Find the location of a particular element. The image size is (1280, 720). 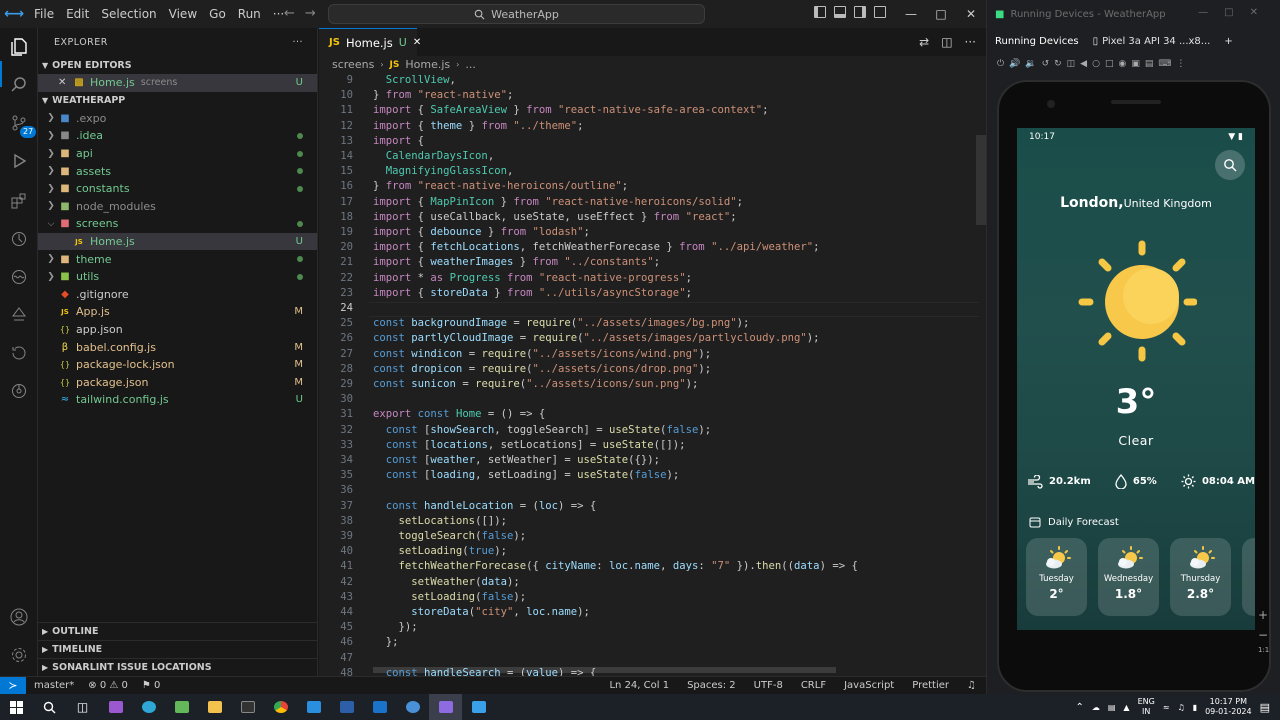

react-devtools-icon is located at coordinates (412, 707).